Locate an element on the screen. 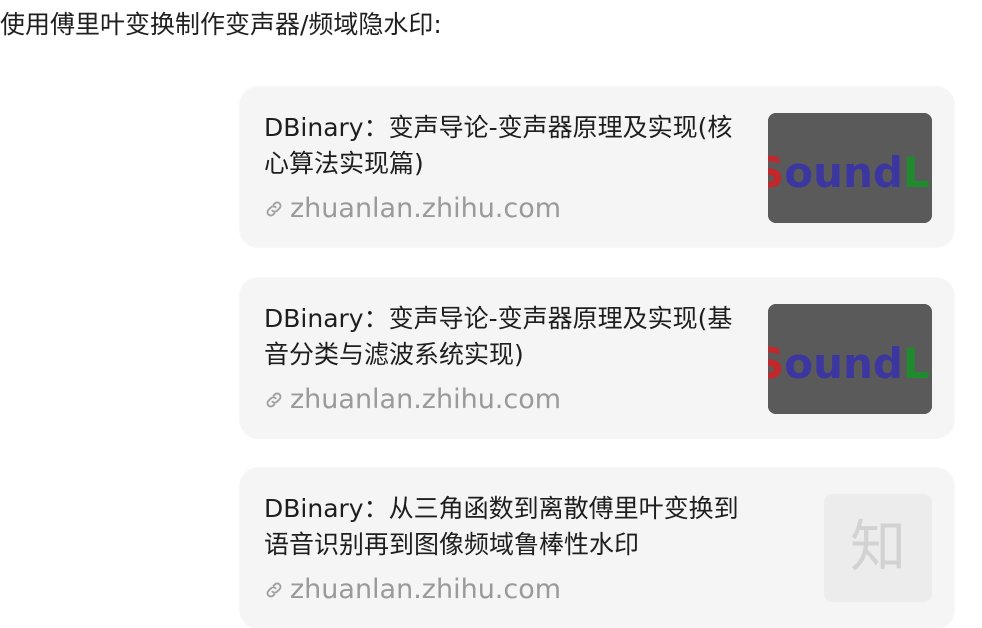 The height and width of the screenshot is (628, 982). card-title: DBinary：从三角函数到离散傅里叶变换到语音识别再到图像频域鲁棒性水印 is located at coordinates (509, 527).